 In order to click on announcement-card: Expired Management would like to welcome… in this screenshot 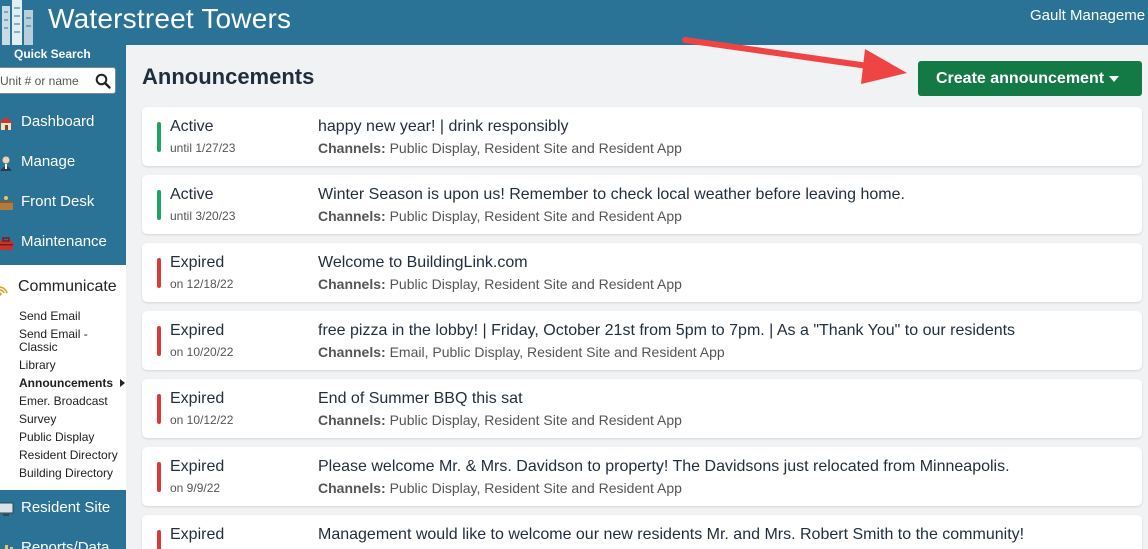, I will do `click(642, 532)`.